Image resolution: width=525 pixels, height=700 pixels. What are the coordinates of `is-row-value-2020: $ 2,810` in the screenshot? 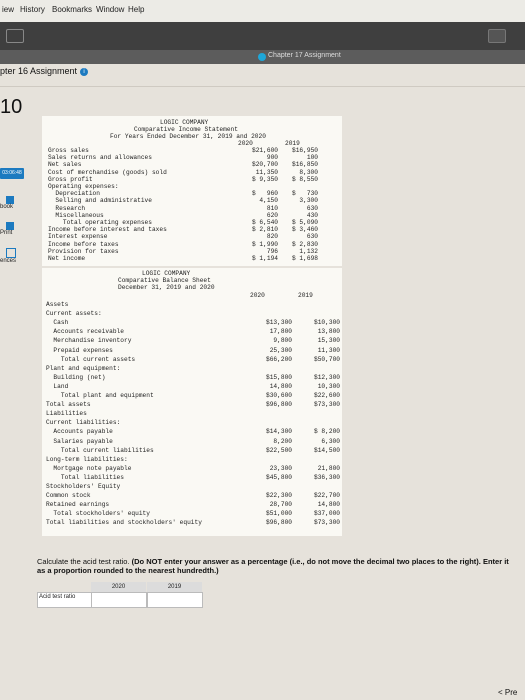 It's located at (265, 230).